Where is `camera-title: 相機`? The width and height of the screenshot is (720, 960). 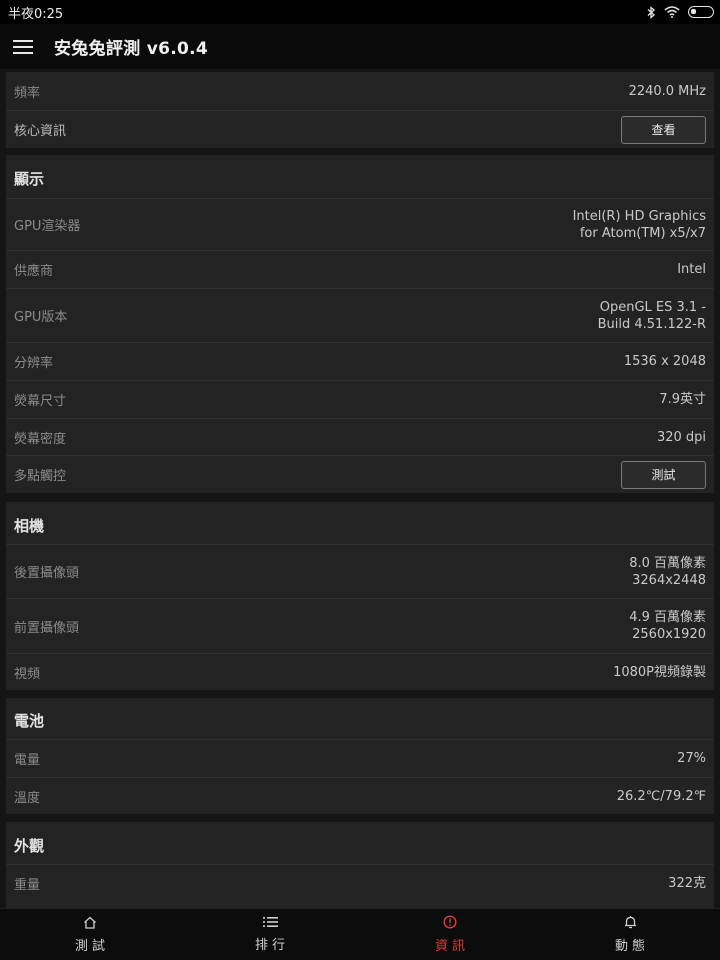
camera-title: 相機 is located at coordinates (29, 526).